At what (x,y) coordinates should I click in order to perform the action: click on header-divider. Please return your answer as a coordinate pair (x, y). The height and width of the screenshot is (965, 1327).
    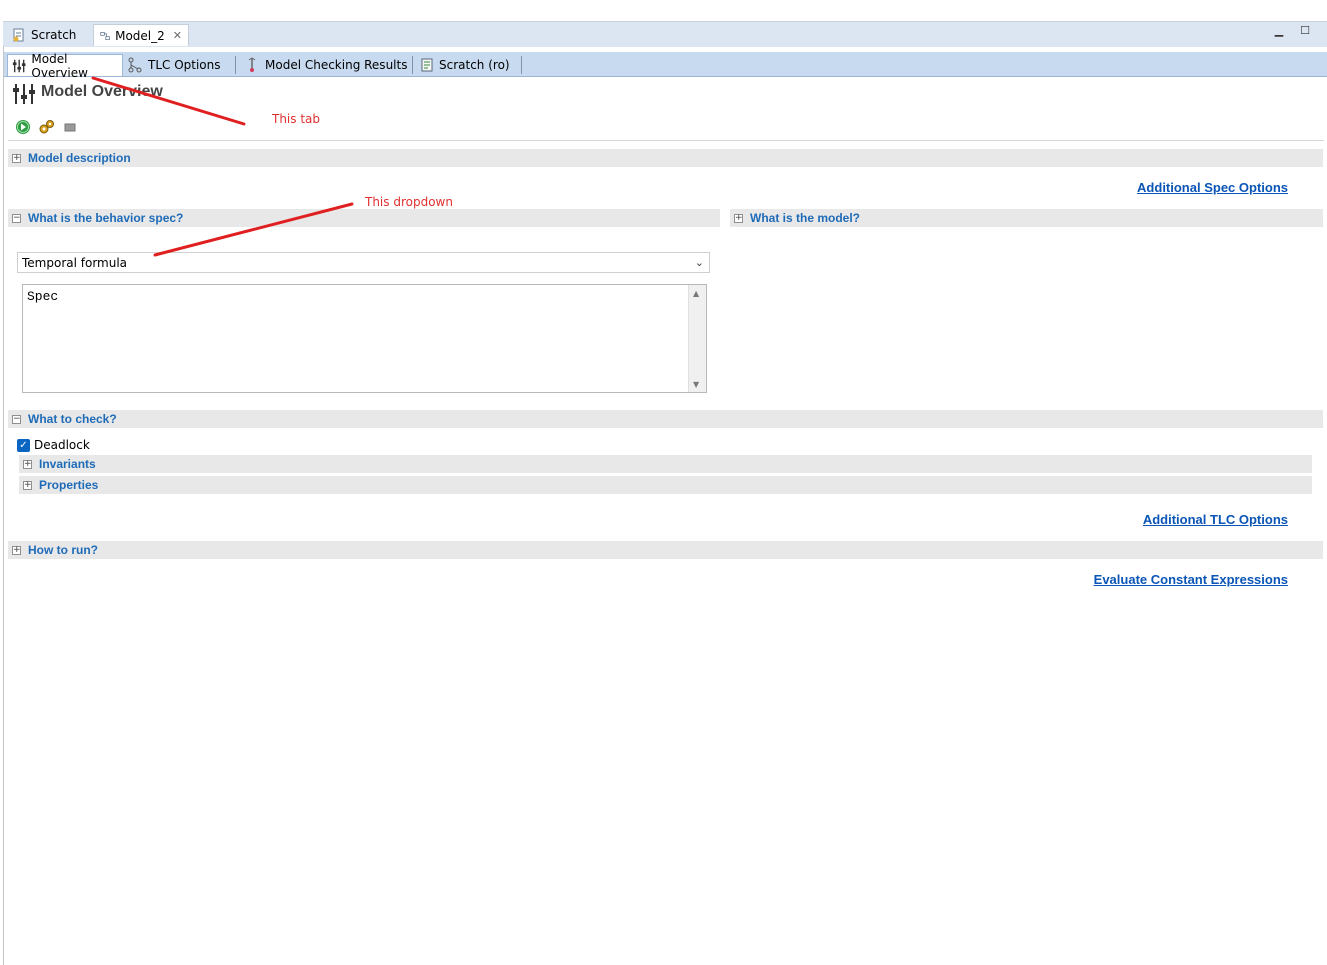
    Looking at the image, I should click on (666, 140).